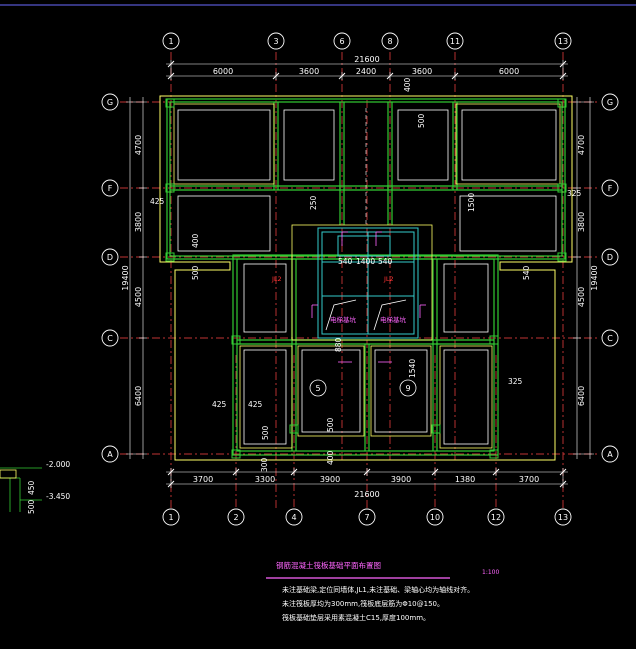 The width and height of the screenshot is (636, 649). I want to click on side-detail: -2.000 -3.450 450 500, so click(35, 487).